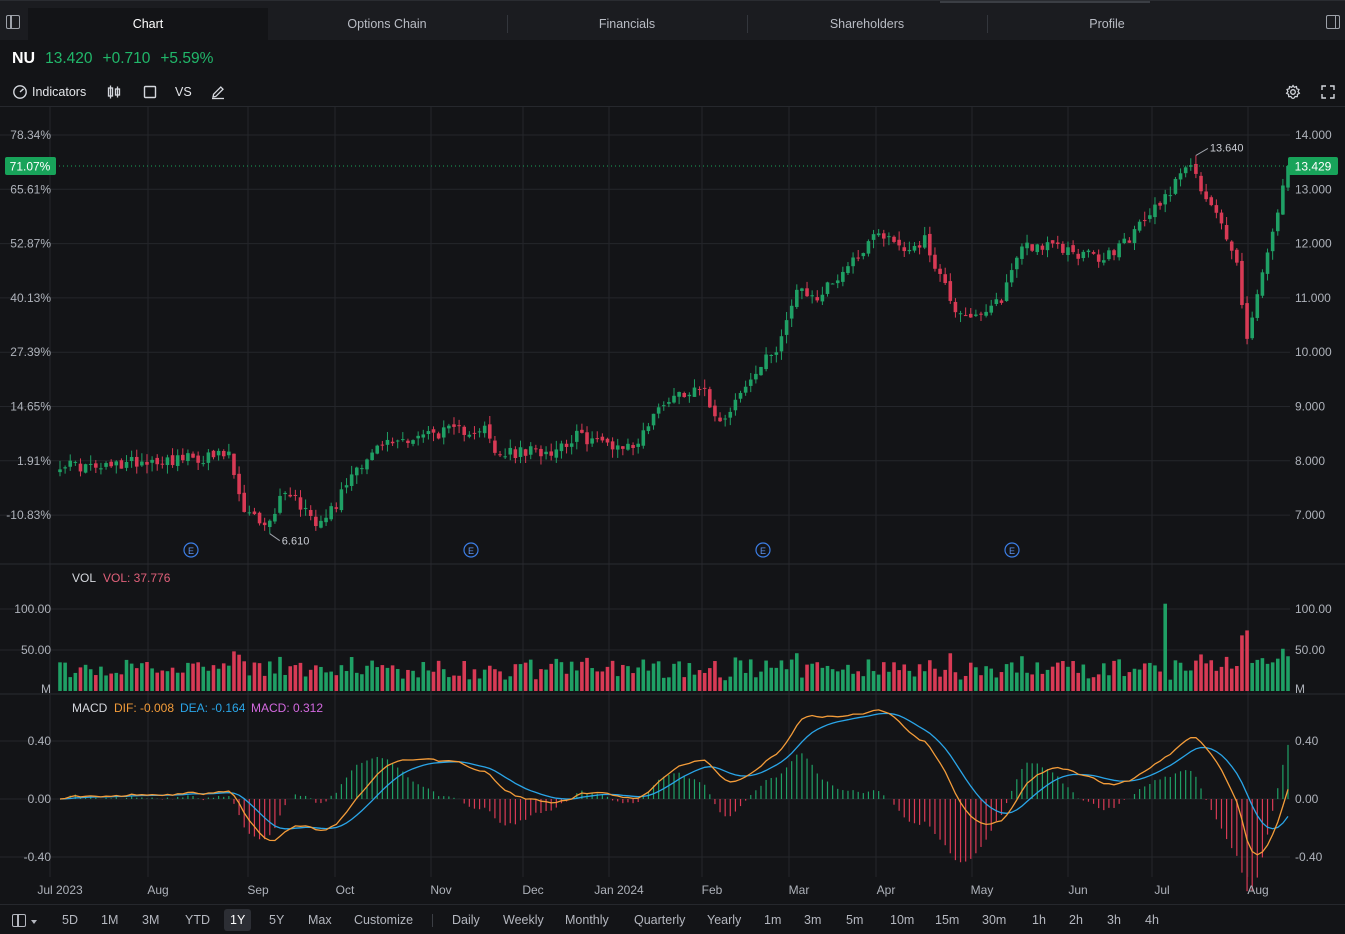  What do you see at coordinates (440, 890) in the screenshot?
I see `x-axis-label: Nov` at bounding box center [440, 890].